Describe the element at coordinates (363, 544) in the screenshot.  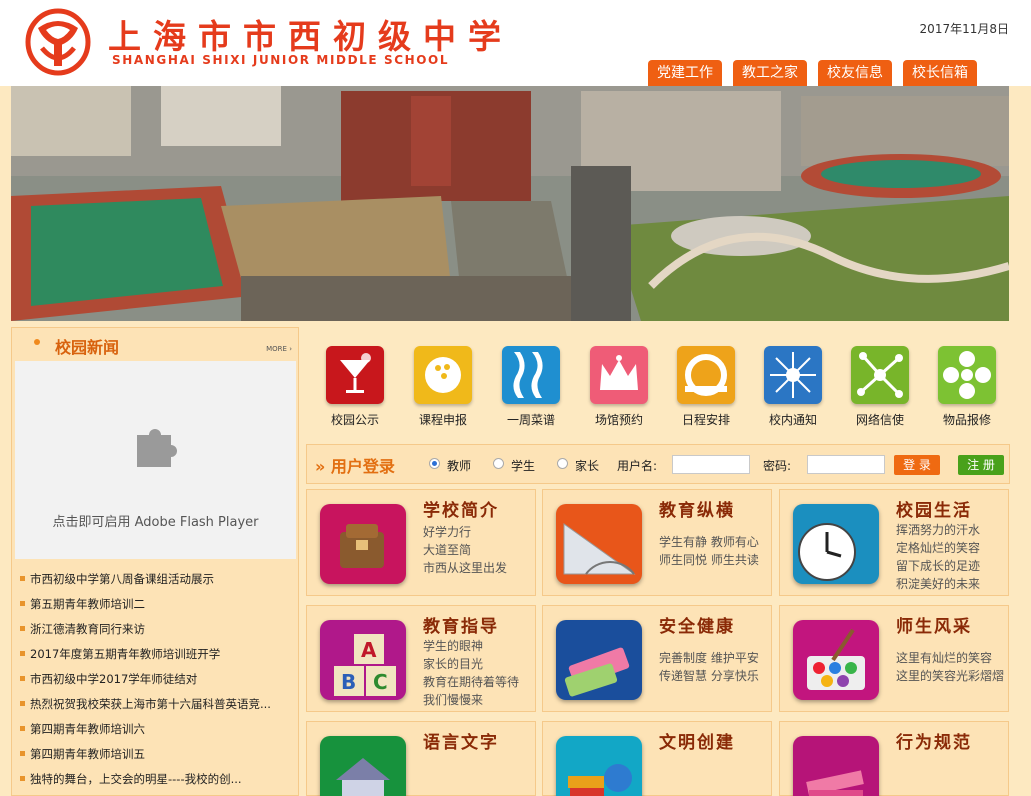
I see `schoolbag-icon` at that location.